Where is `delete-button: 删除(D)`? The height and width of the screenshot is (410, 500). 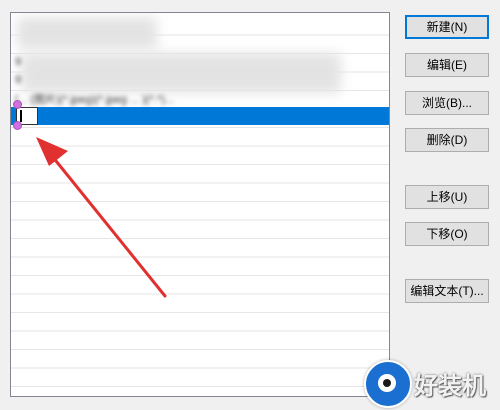
delete-button: 删除(D) is located at coordinates (447, 140).